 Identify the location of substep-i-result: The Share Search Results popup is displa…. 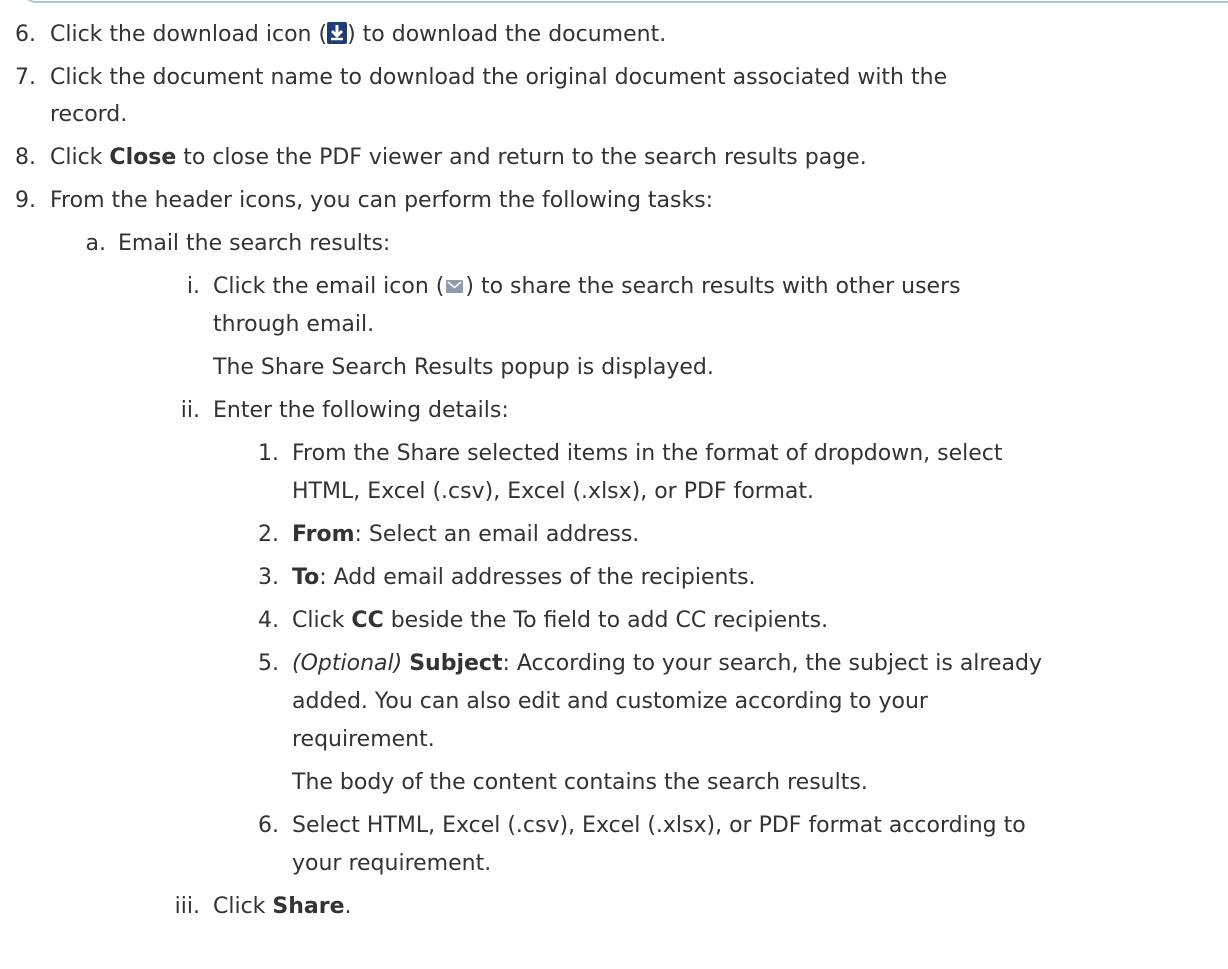
(463, 367).